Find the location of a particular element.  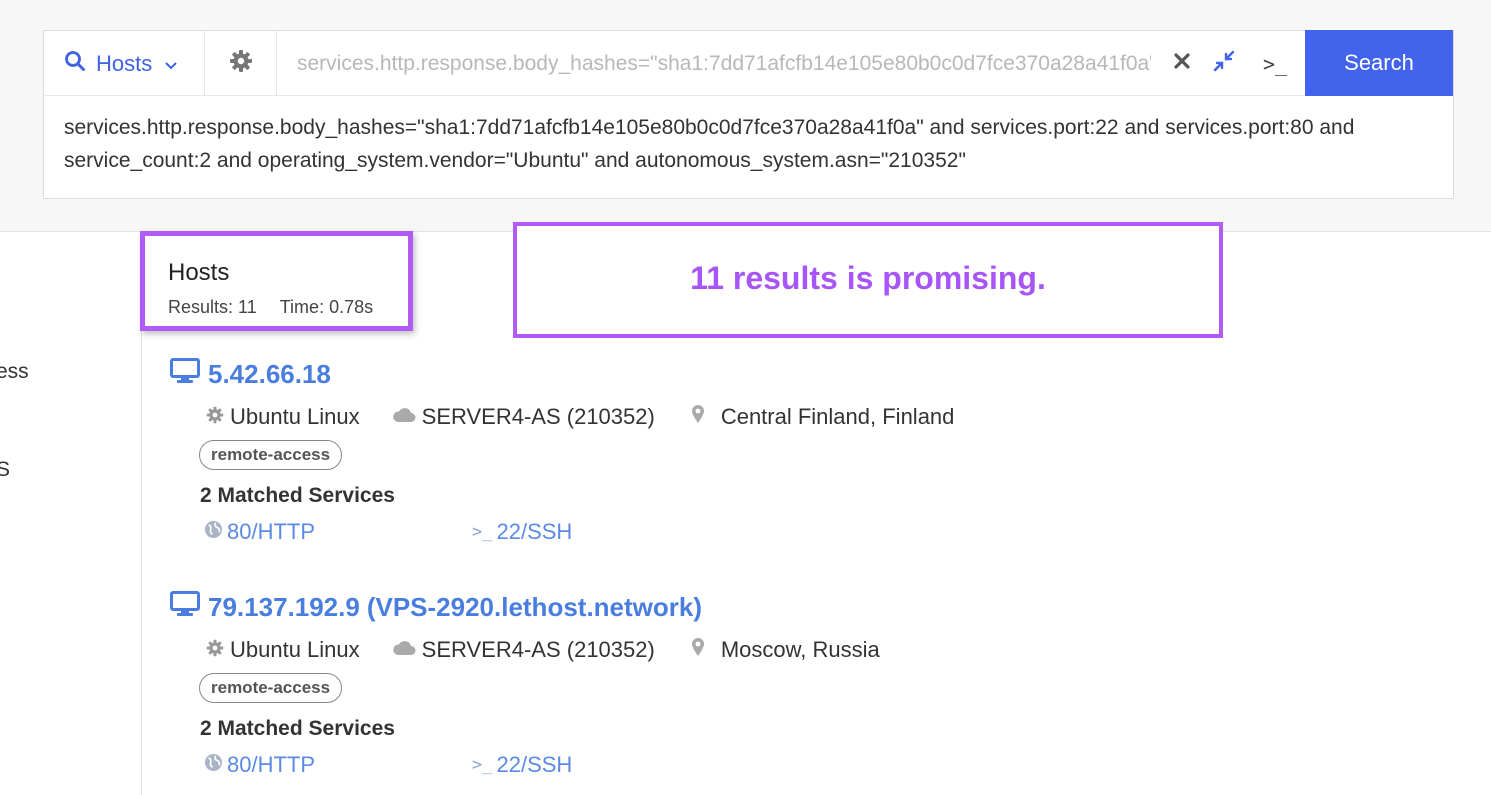

settings-button is located at coordinates (241, 63).